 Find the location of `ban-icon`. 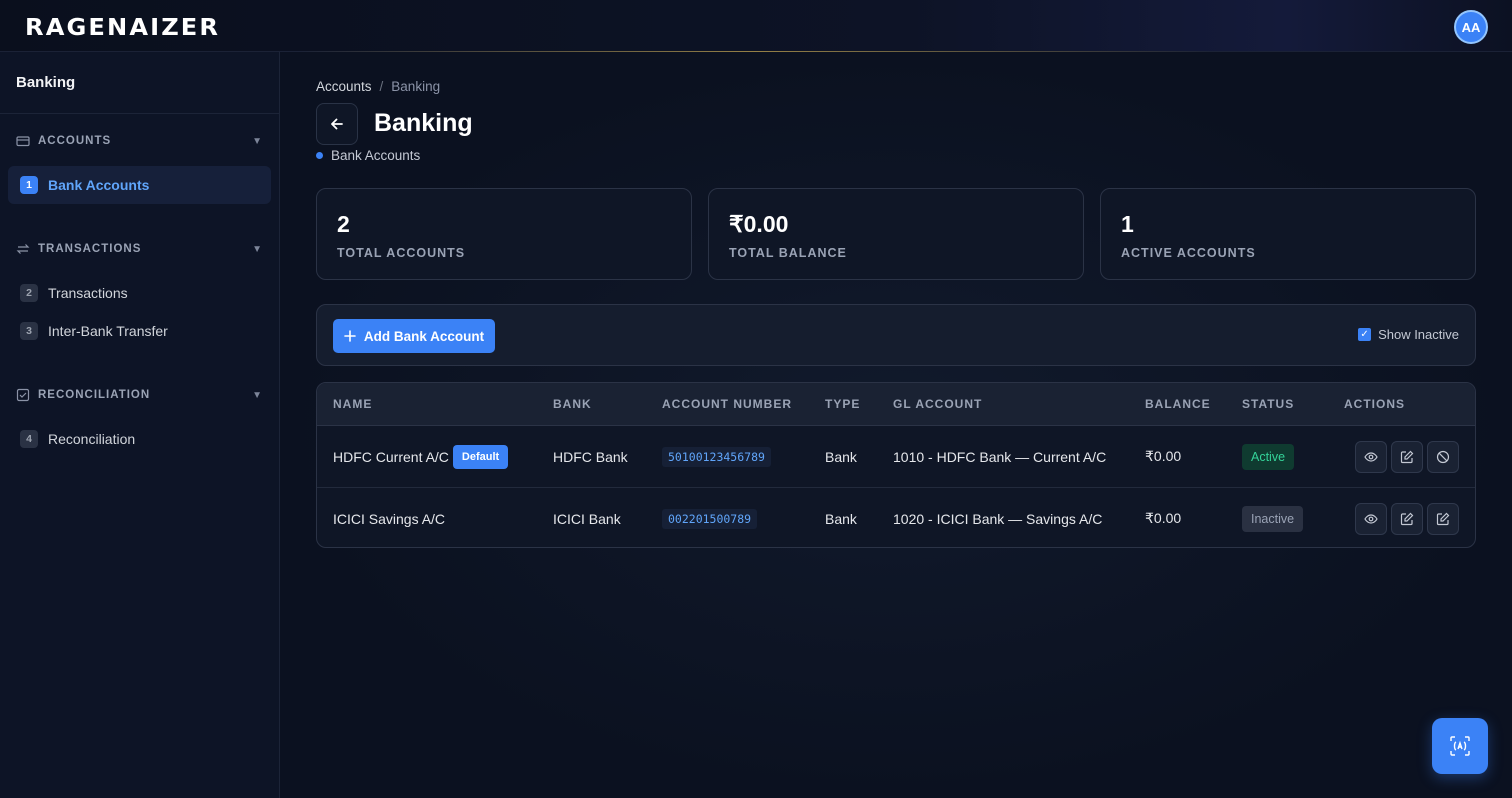

ban-icon is located at coordinates (1443, 456).